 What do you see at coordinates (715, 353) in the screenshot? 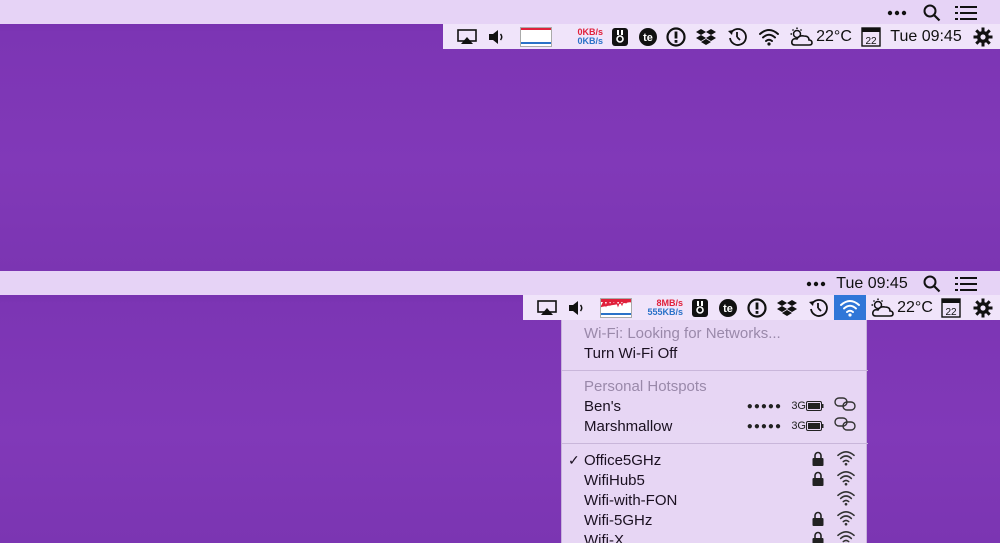
I see `turn-wifi-off-item: Turn Wi-Fi Off` at bounding box center [715, 353].